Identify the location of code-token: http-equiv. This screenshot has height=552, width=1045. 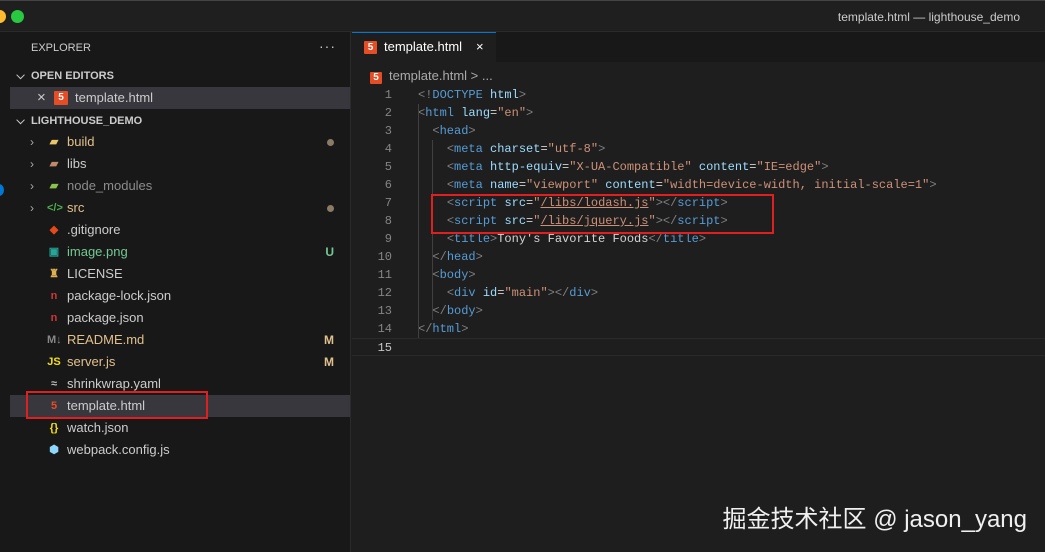
(526, 167).